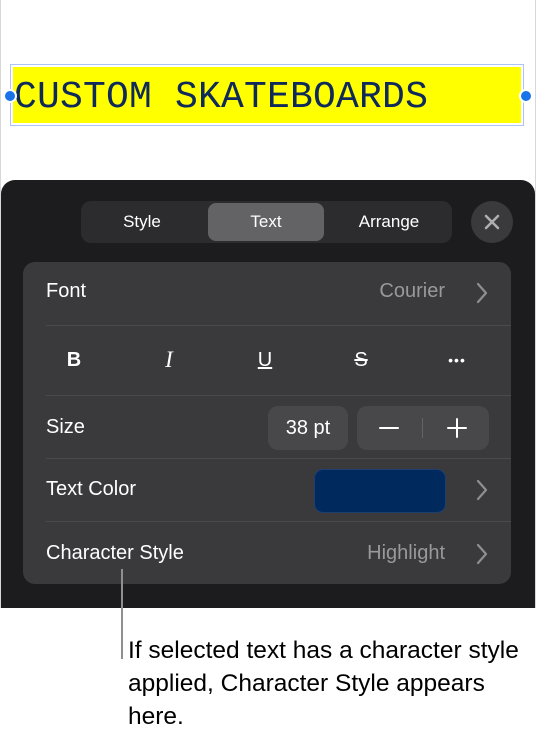  I want to click on font-size-field: 38 pt, so click(308, 428).